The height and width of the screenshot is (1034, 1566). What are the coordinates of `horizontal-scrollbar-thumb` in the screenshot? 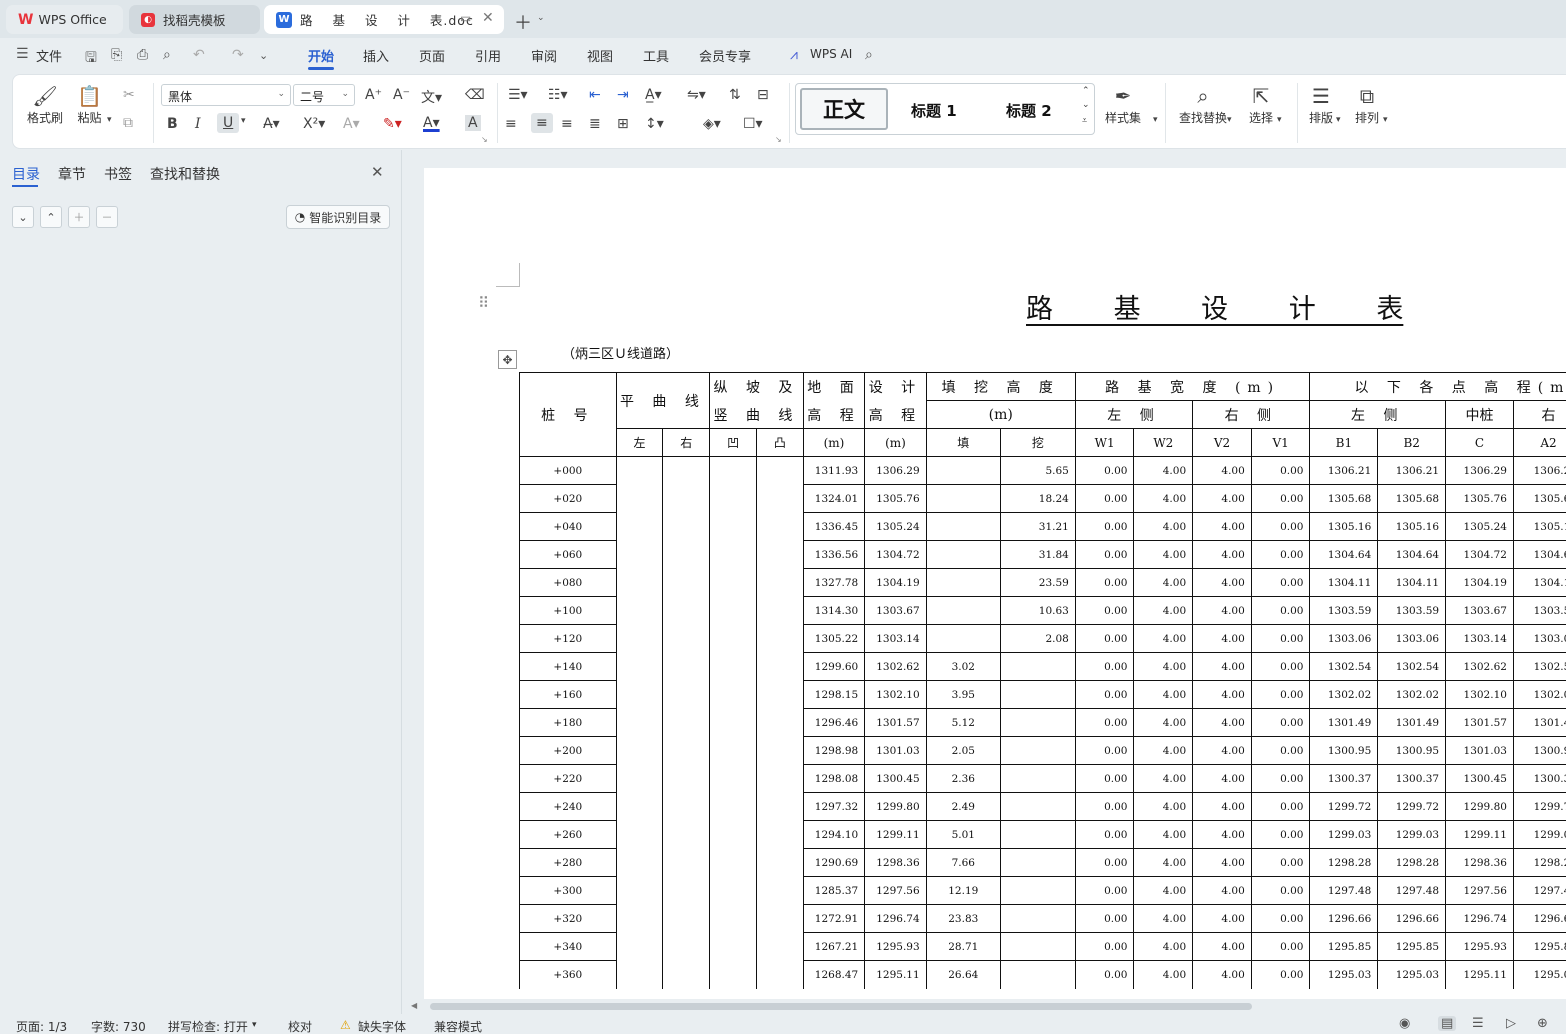 It's located at (841, 1006).